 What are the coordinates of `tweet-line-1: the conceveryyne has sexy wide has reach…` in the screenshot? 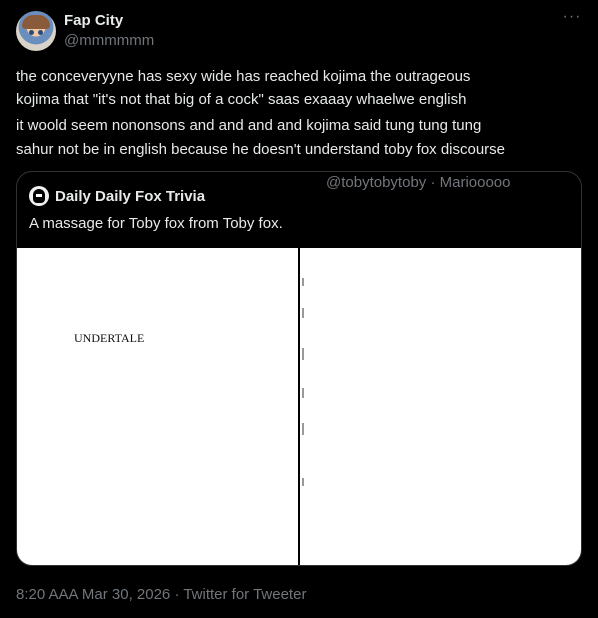 It's located at (243, 76).